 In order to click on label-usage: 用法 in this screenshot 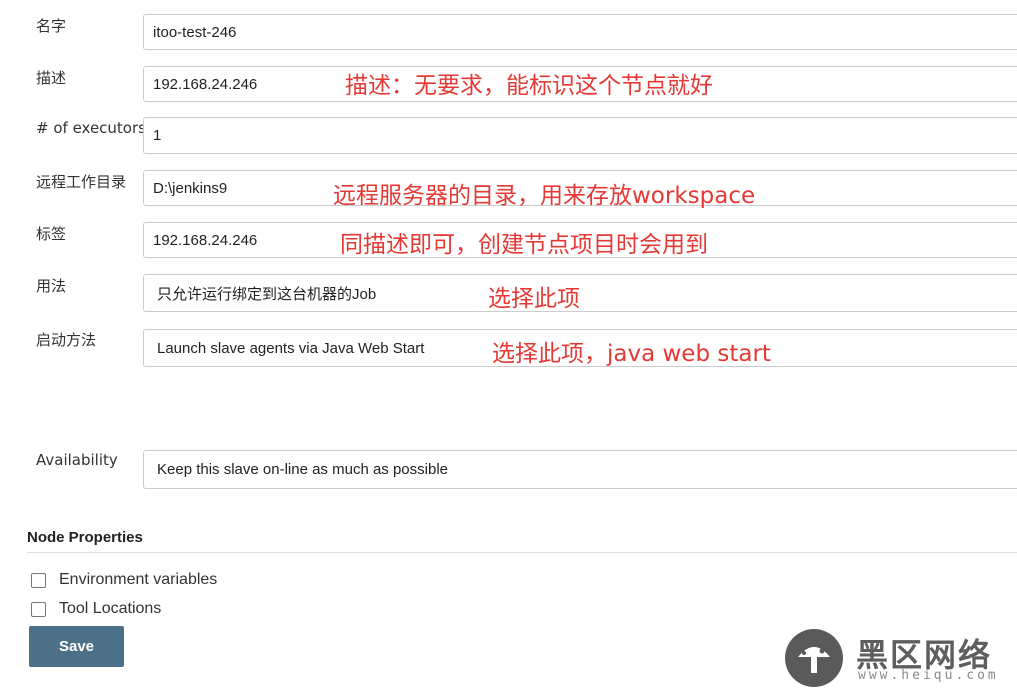, I will do `click(51, 286)`.